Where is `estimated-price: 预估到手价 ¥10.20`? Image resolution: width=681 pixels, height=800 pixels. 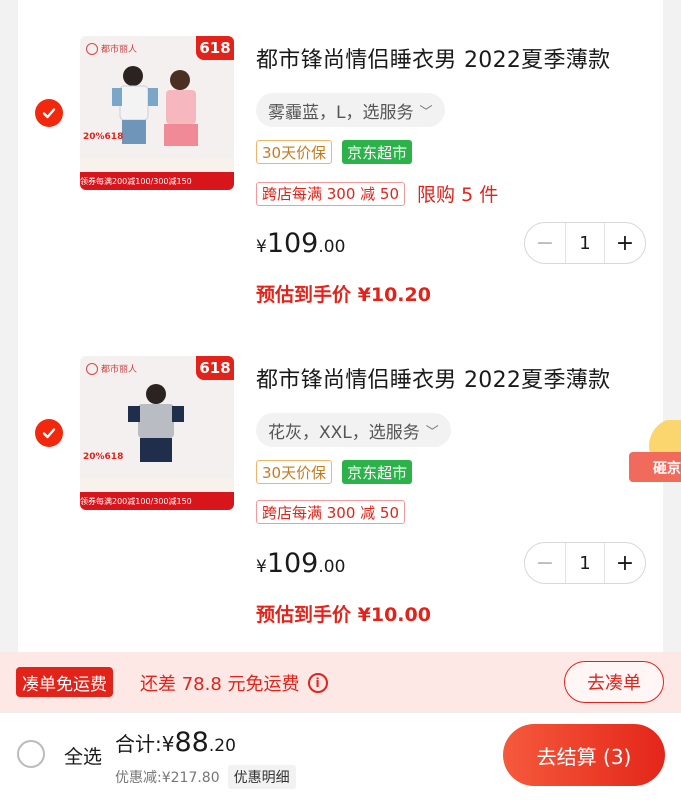
estimated-price: 预估到手价 ¥10.20 is located at coordinates (343, 295).